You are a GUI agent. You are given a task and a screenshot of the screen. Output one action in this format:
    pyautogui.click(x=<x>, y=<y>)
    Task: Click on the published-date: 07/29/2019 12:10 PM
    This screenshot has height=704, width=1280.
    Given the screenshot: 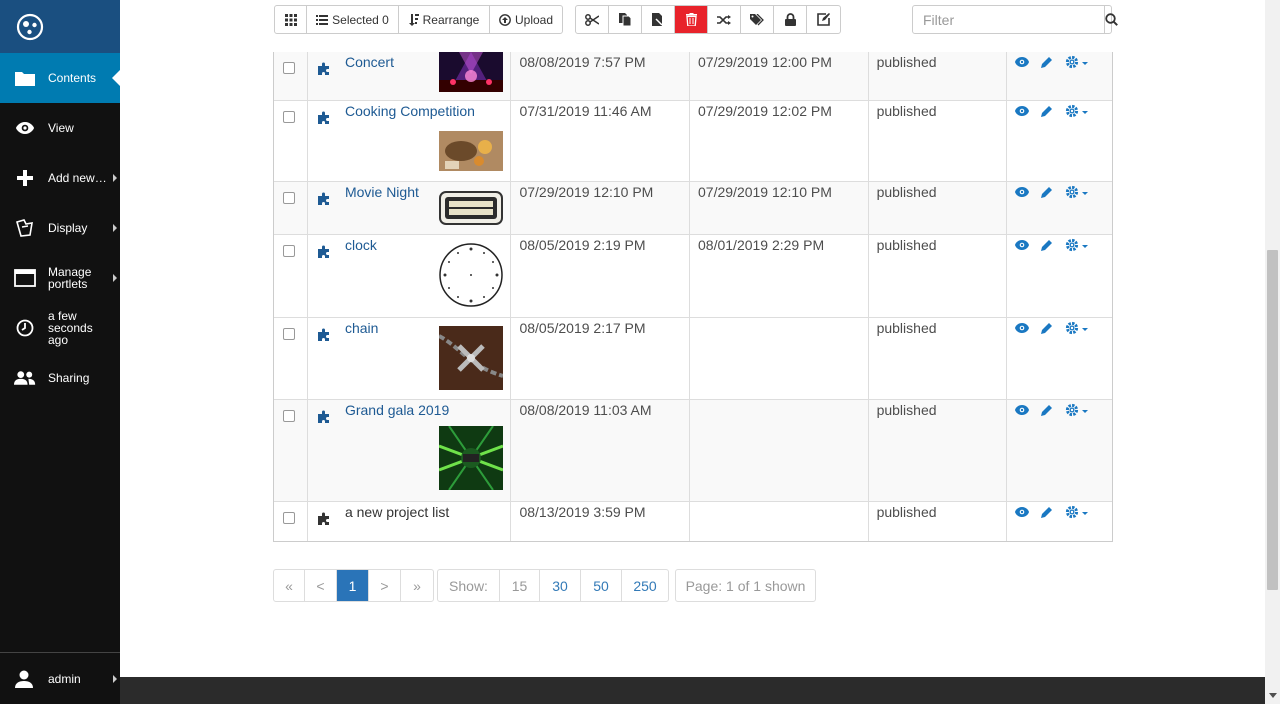 What is the action you would take?
    pyautogui.click(x=765, y=192)
    